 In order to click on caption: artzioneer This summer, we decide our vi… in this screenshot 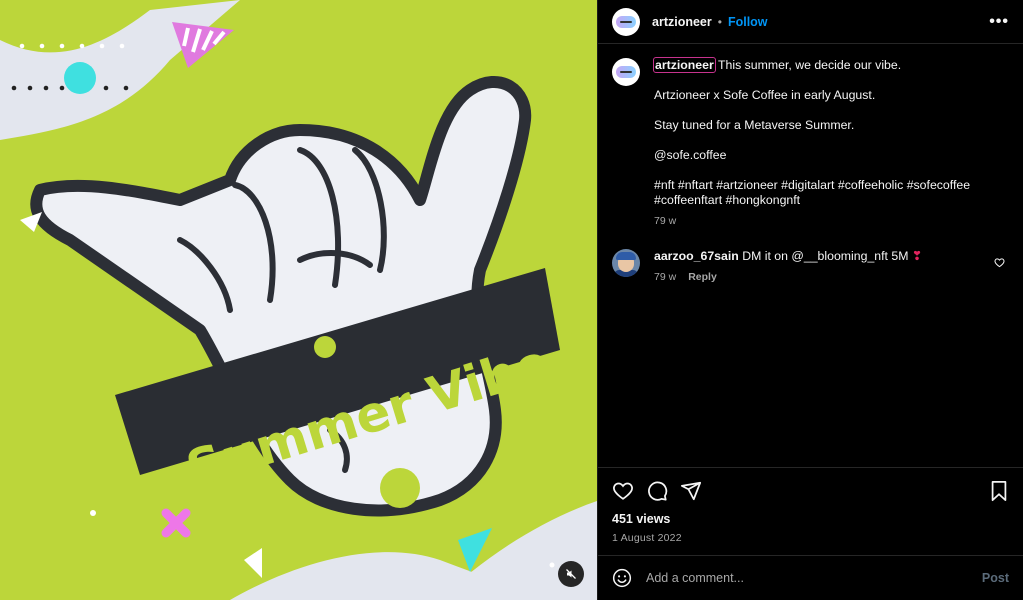, I will do `click(810, 143)`.